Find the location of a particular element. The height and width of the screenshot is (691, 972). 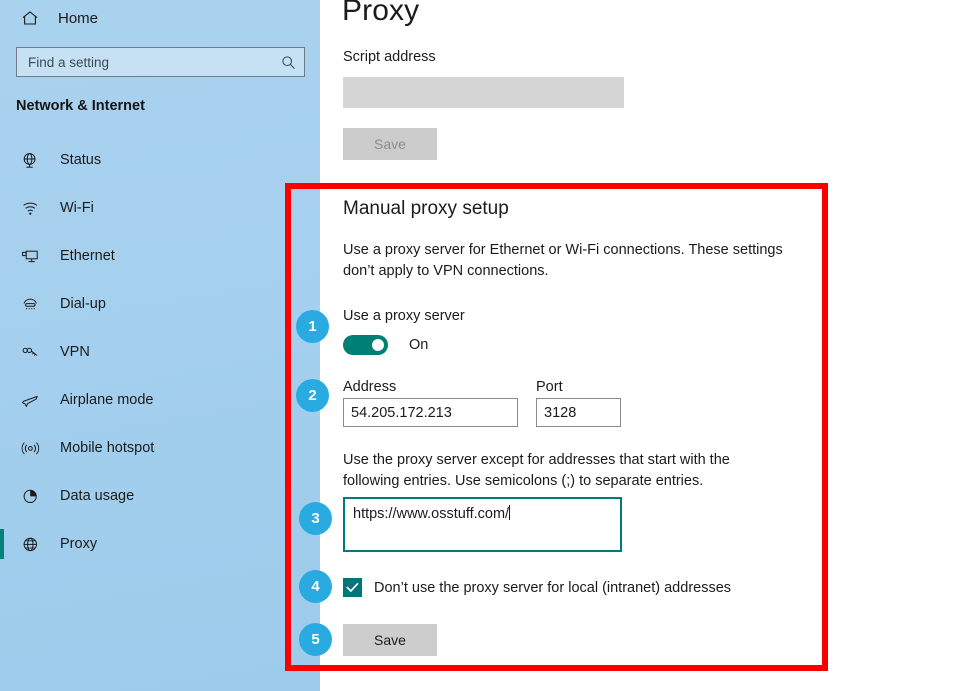

address-input is located at coordinates (430, 412).